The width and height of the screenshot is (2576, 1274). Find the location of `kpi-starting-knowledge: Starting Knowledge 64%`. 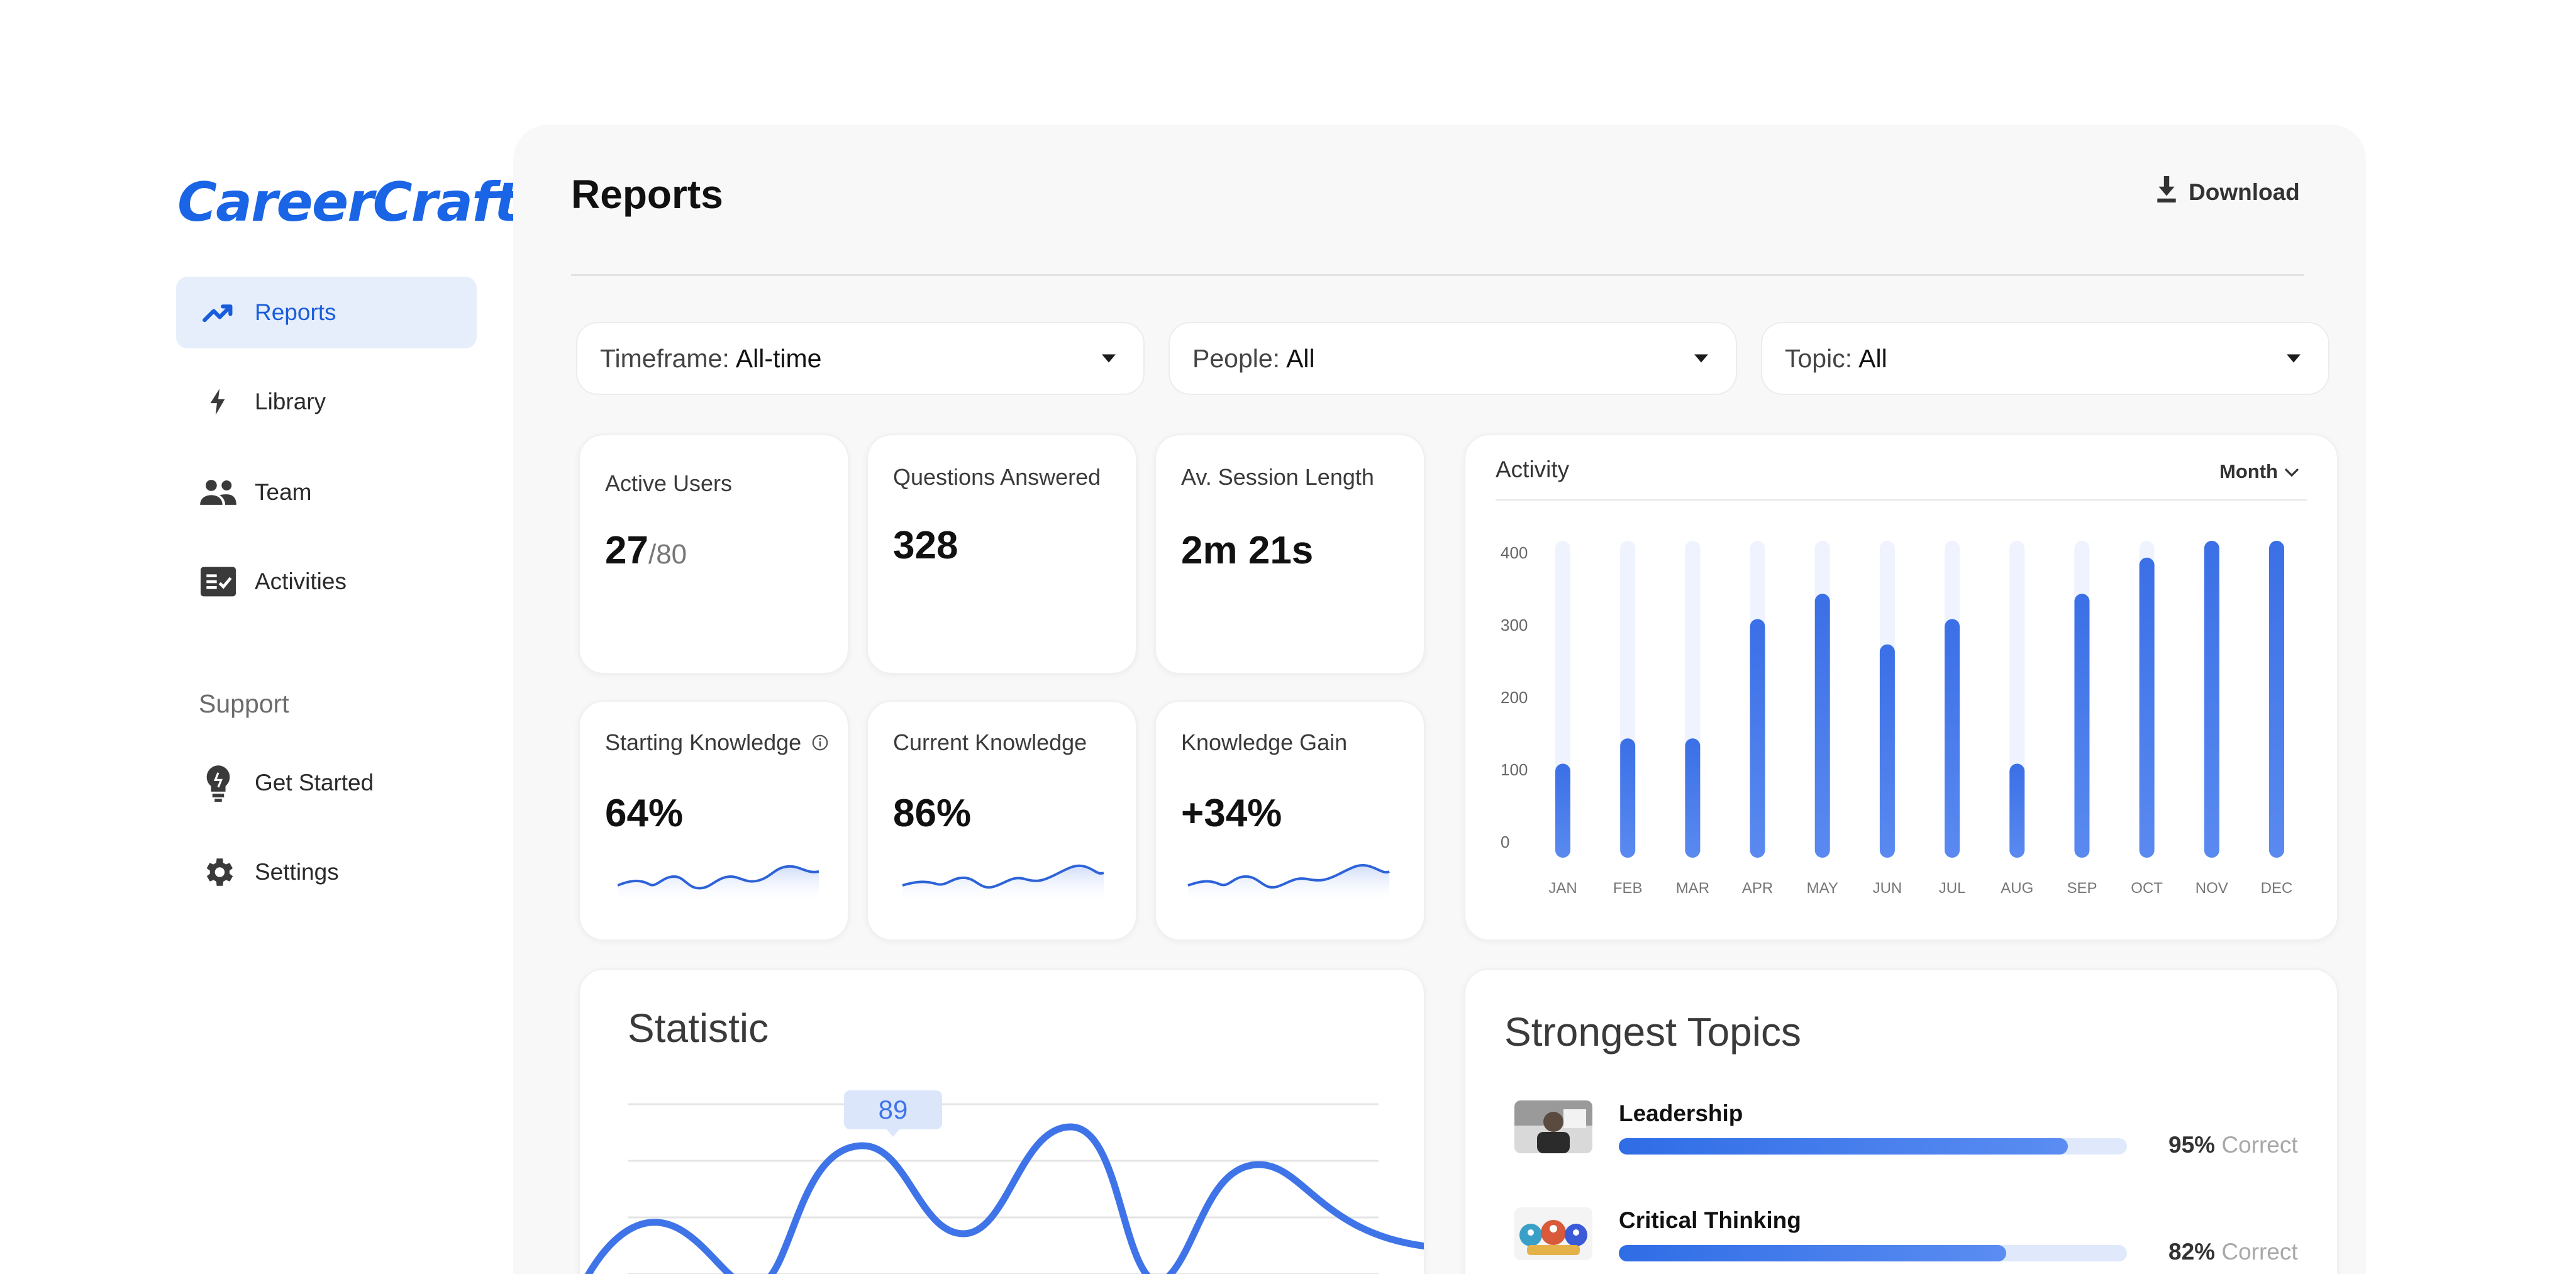

kpi-starting-knowledge: Starting Knowledge 64% is located at coordinates (714, 821).